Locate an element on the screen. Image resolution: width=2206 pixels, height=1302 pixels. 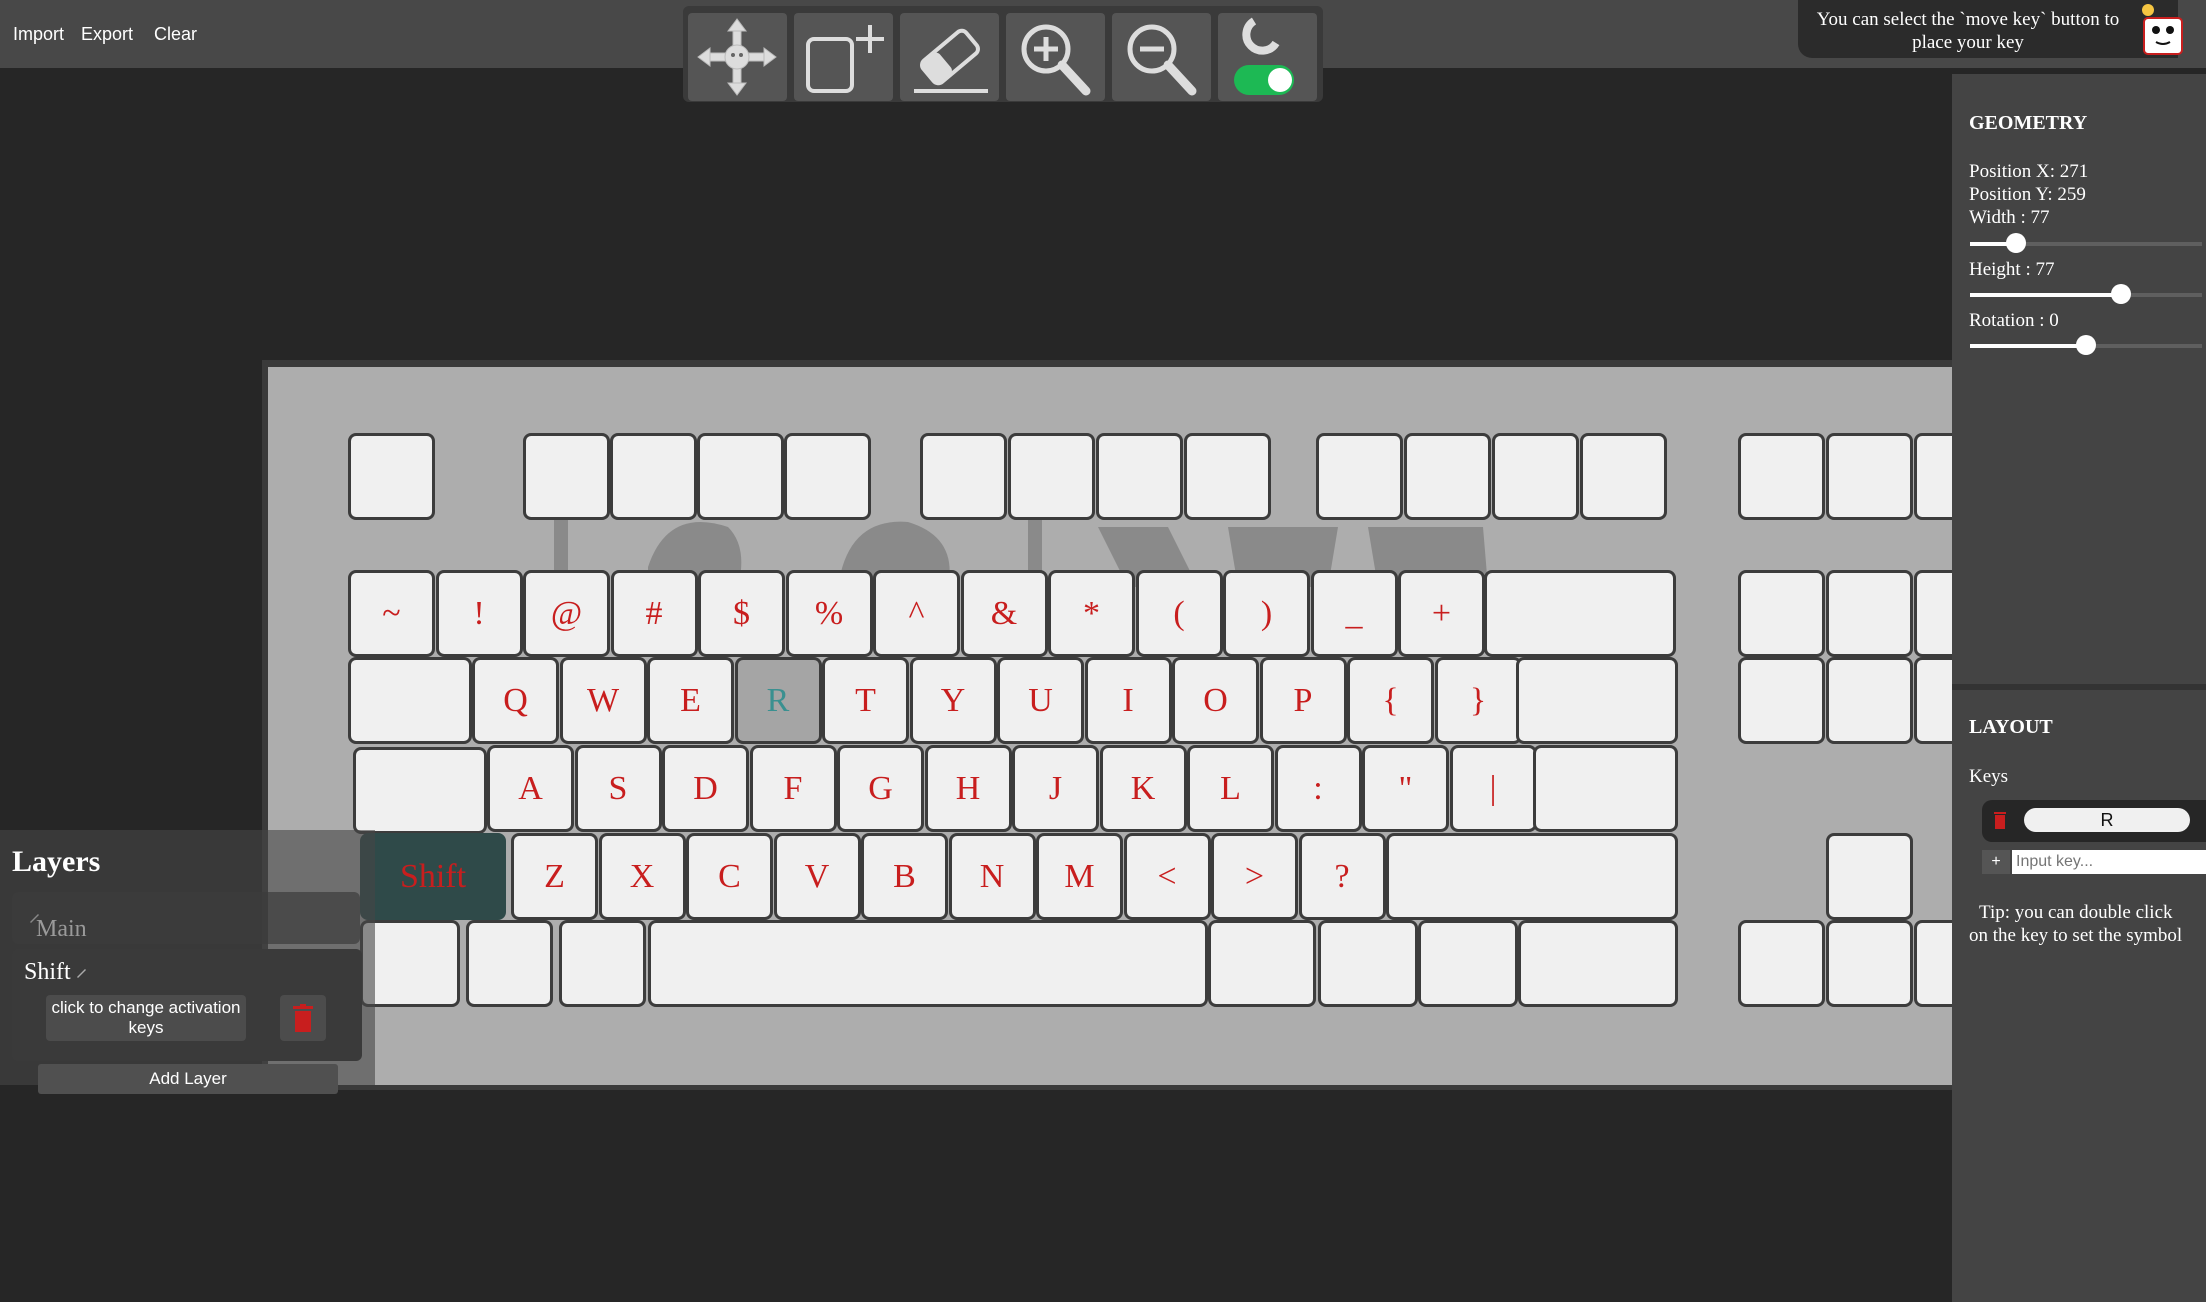
key-B: B is located at coordinates (904, 876).